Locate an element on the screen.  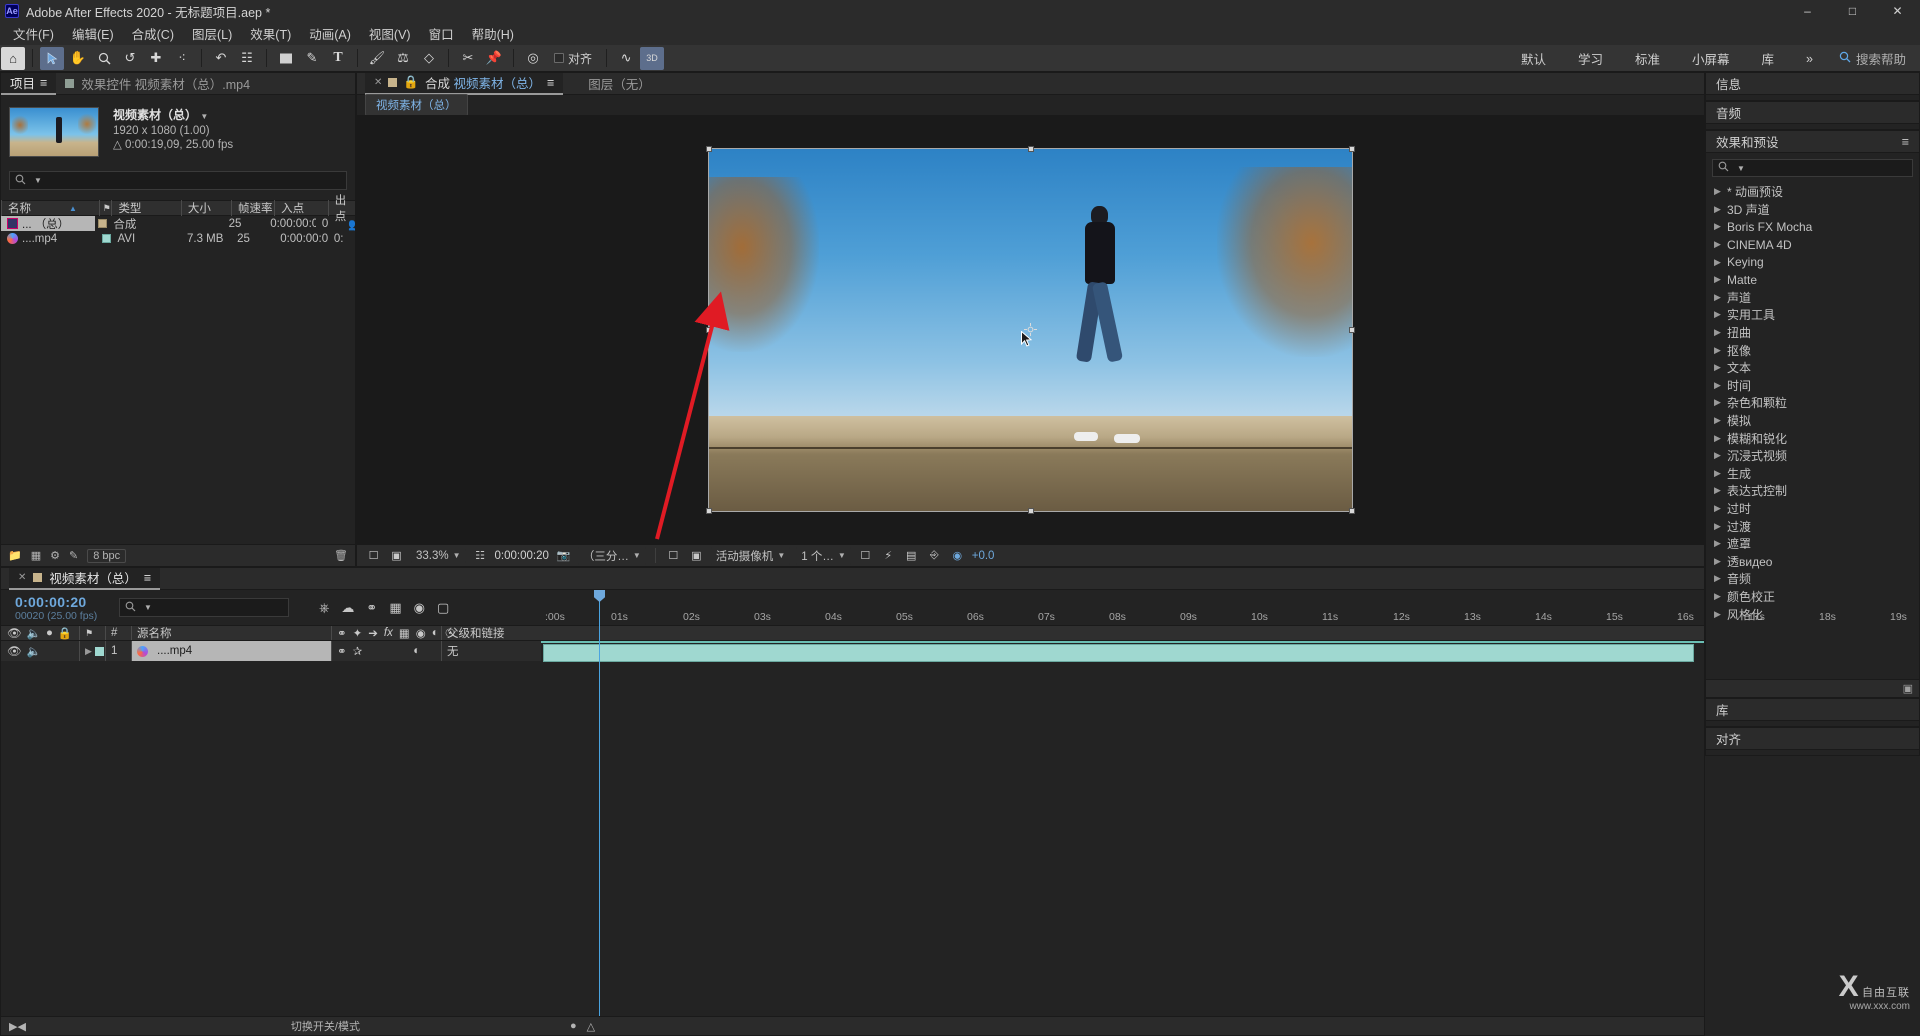
effects-category-item: ▶ 实用工具 is located at coordinates (1812, 315).